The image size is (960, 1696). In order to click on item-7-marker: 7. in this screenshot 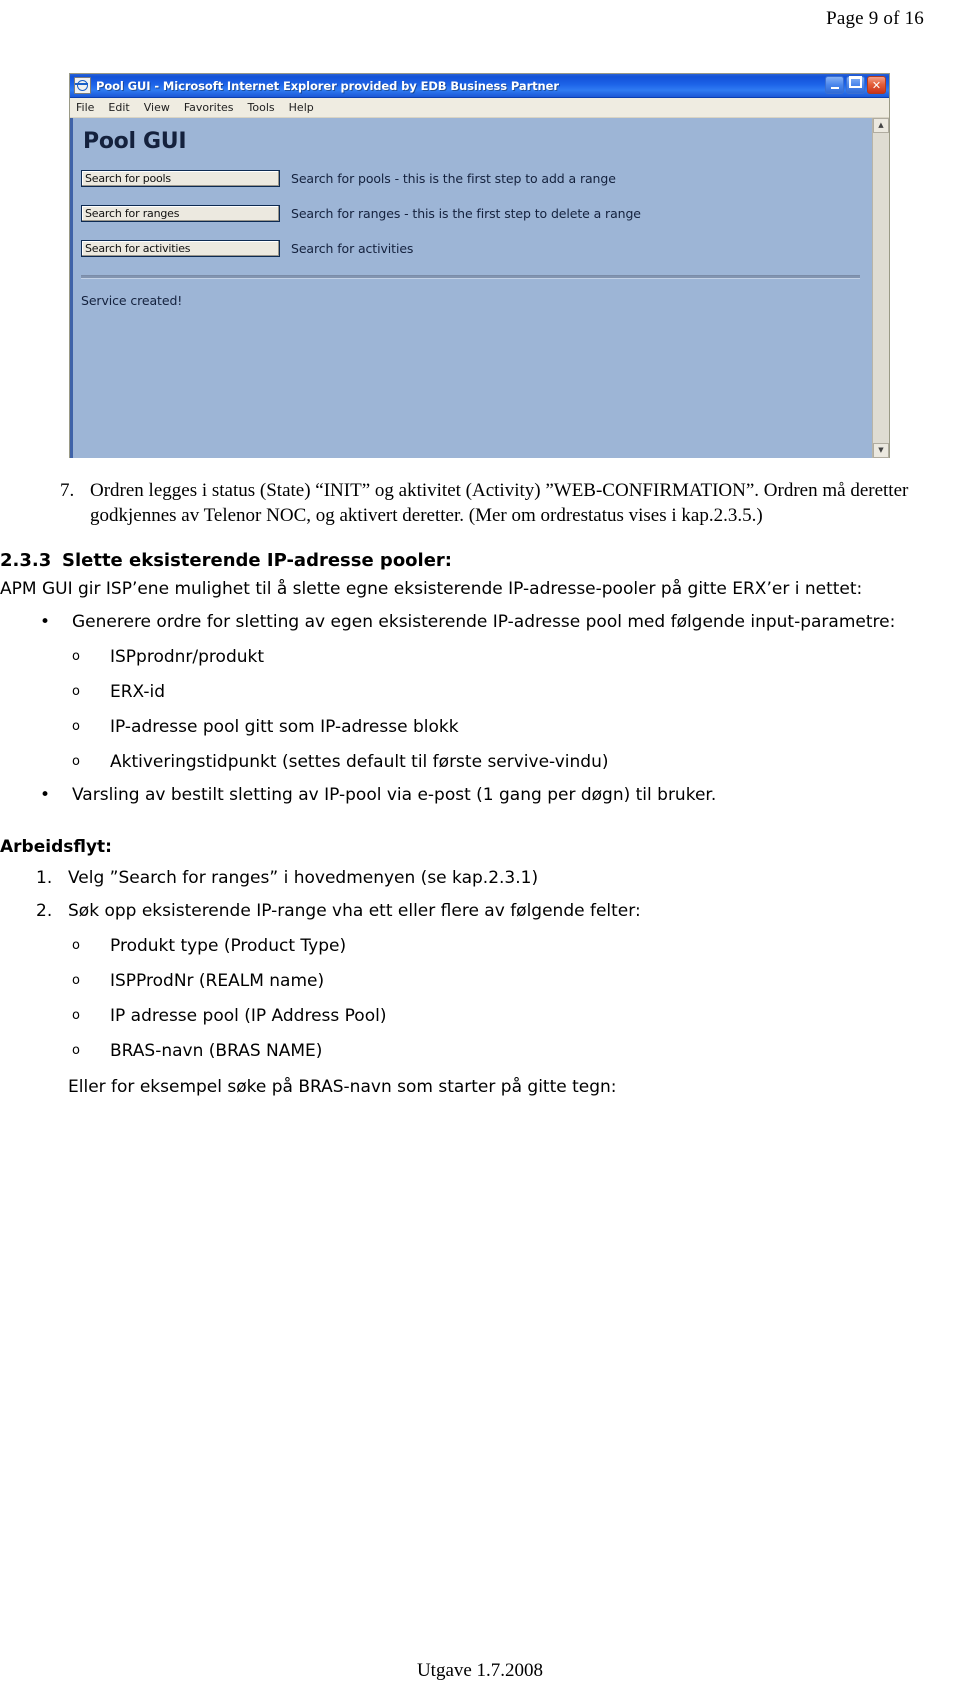, I will do `click(67, 490)`.